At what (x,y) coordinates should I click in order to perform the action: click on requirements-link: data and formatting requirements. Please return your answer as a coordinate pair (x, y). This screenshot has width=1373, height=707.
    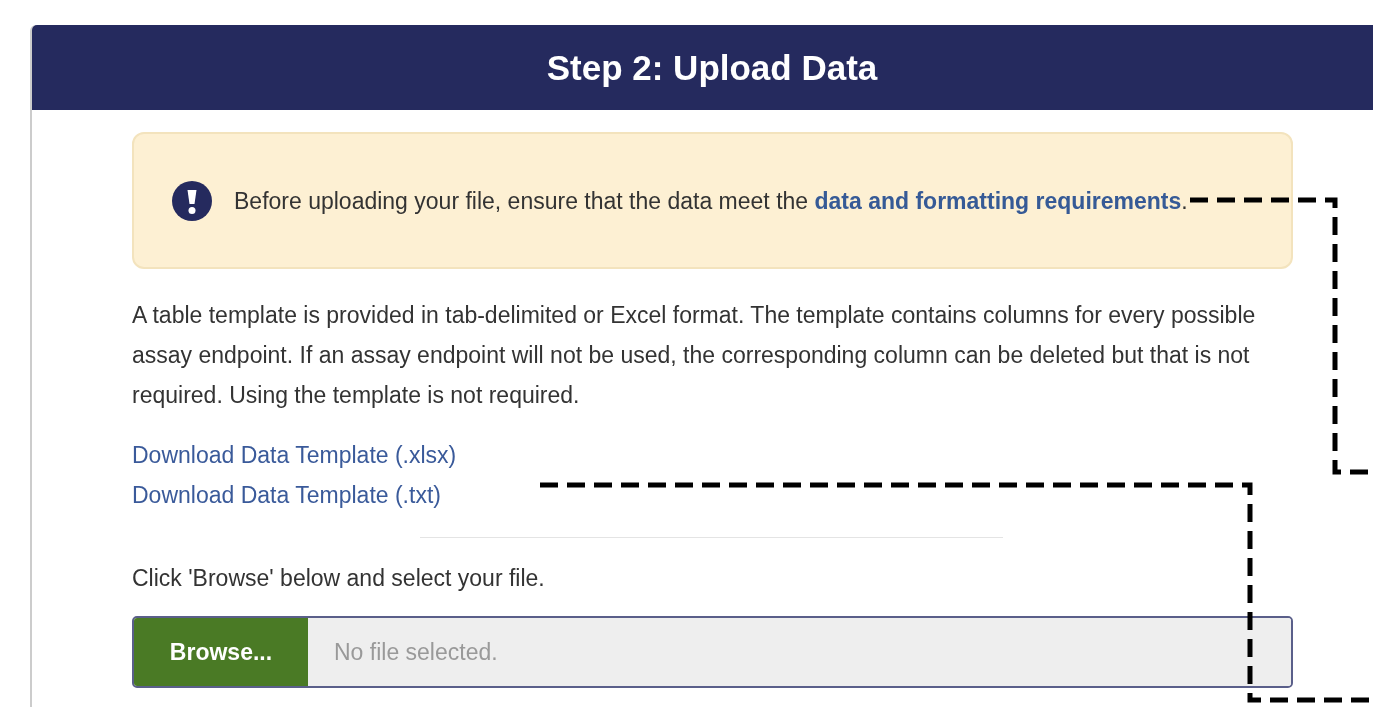
    Looking at the image, I should click on (998, 200).